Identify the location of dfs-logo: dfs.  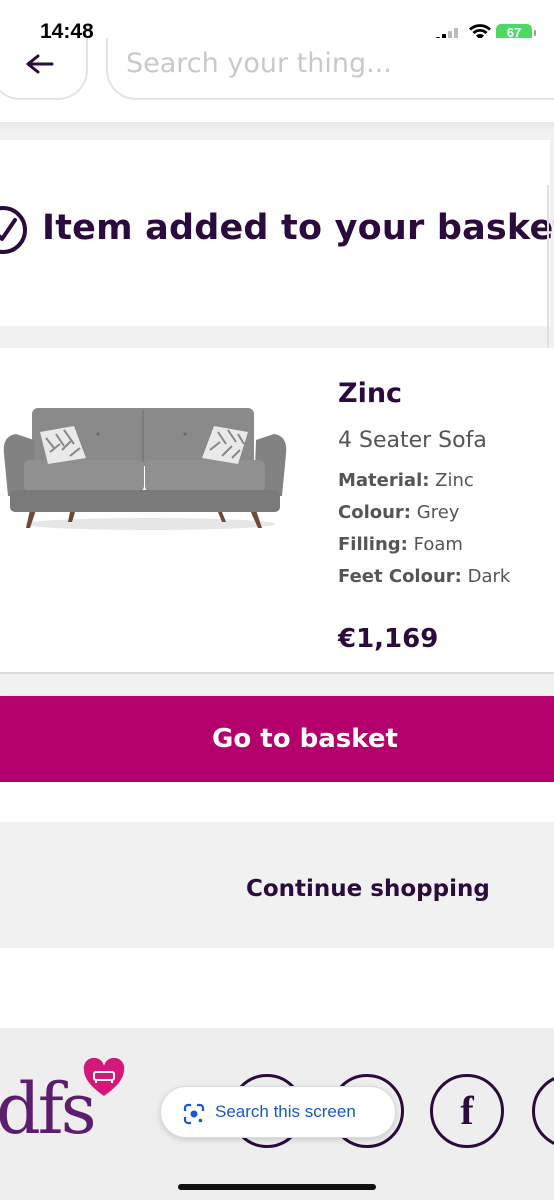
(48, 1109).